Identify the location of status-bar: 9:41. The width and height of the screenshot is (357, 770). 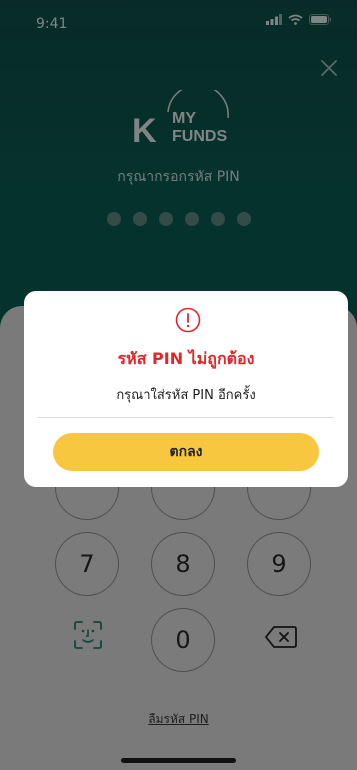
(178, 22).